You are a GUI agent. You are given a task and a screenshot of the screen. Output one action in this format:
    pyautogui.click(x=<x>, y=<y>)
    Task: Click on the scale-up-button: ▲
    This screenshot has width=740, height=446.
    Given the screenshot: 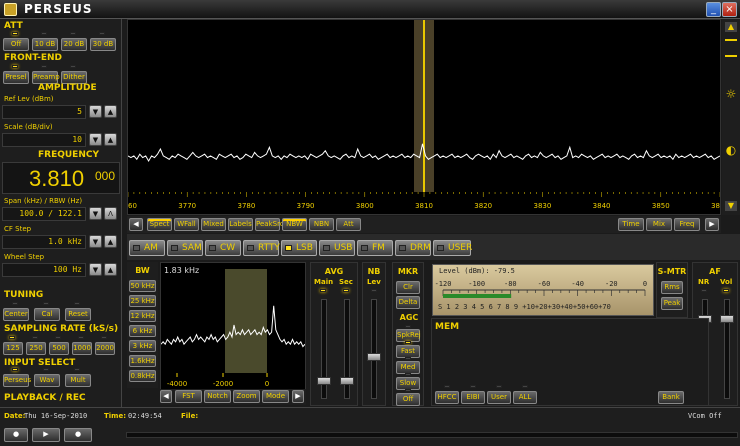 What is the action you would take?
    pyautogui.click(x=110, y=139)
    